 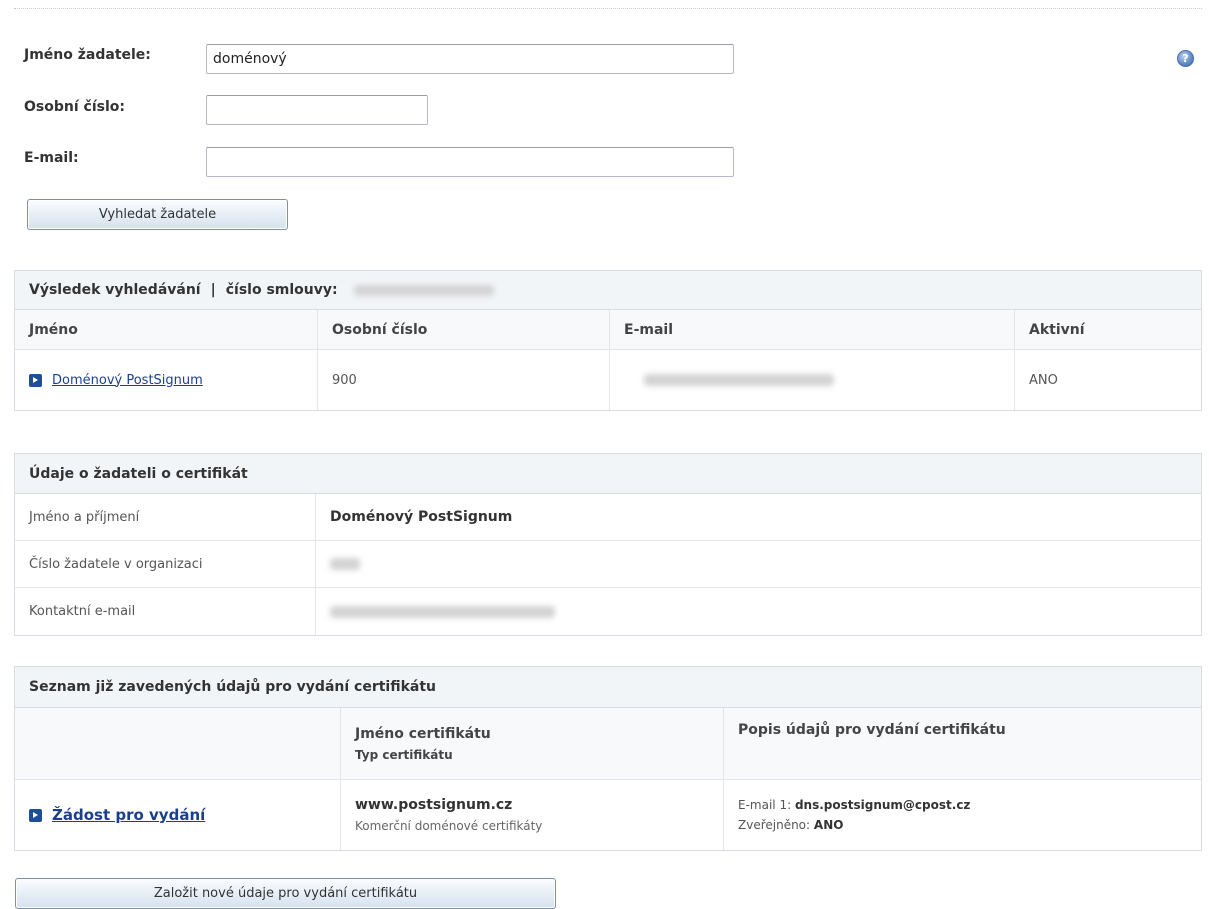 I want to click on search-results-header: Výsledek vyhledávání | číslo smlouvy:, so click(x=608, y=290).